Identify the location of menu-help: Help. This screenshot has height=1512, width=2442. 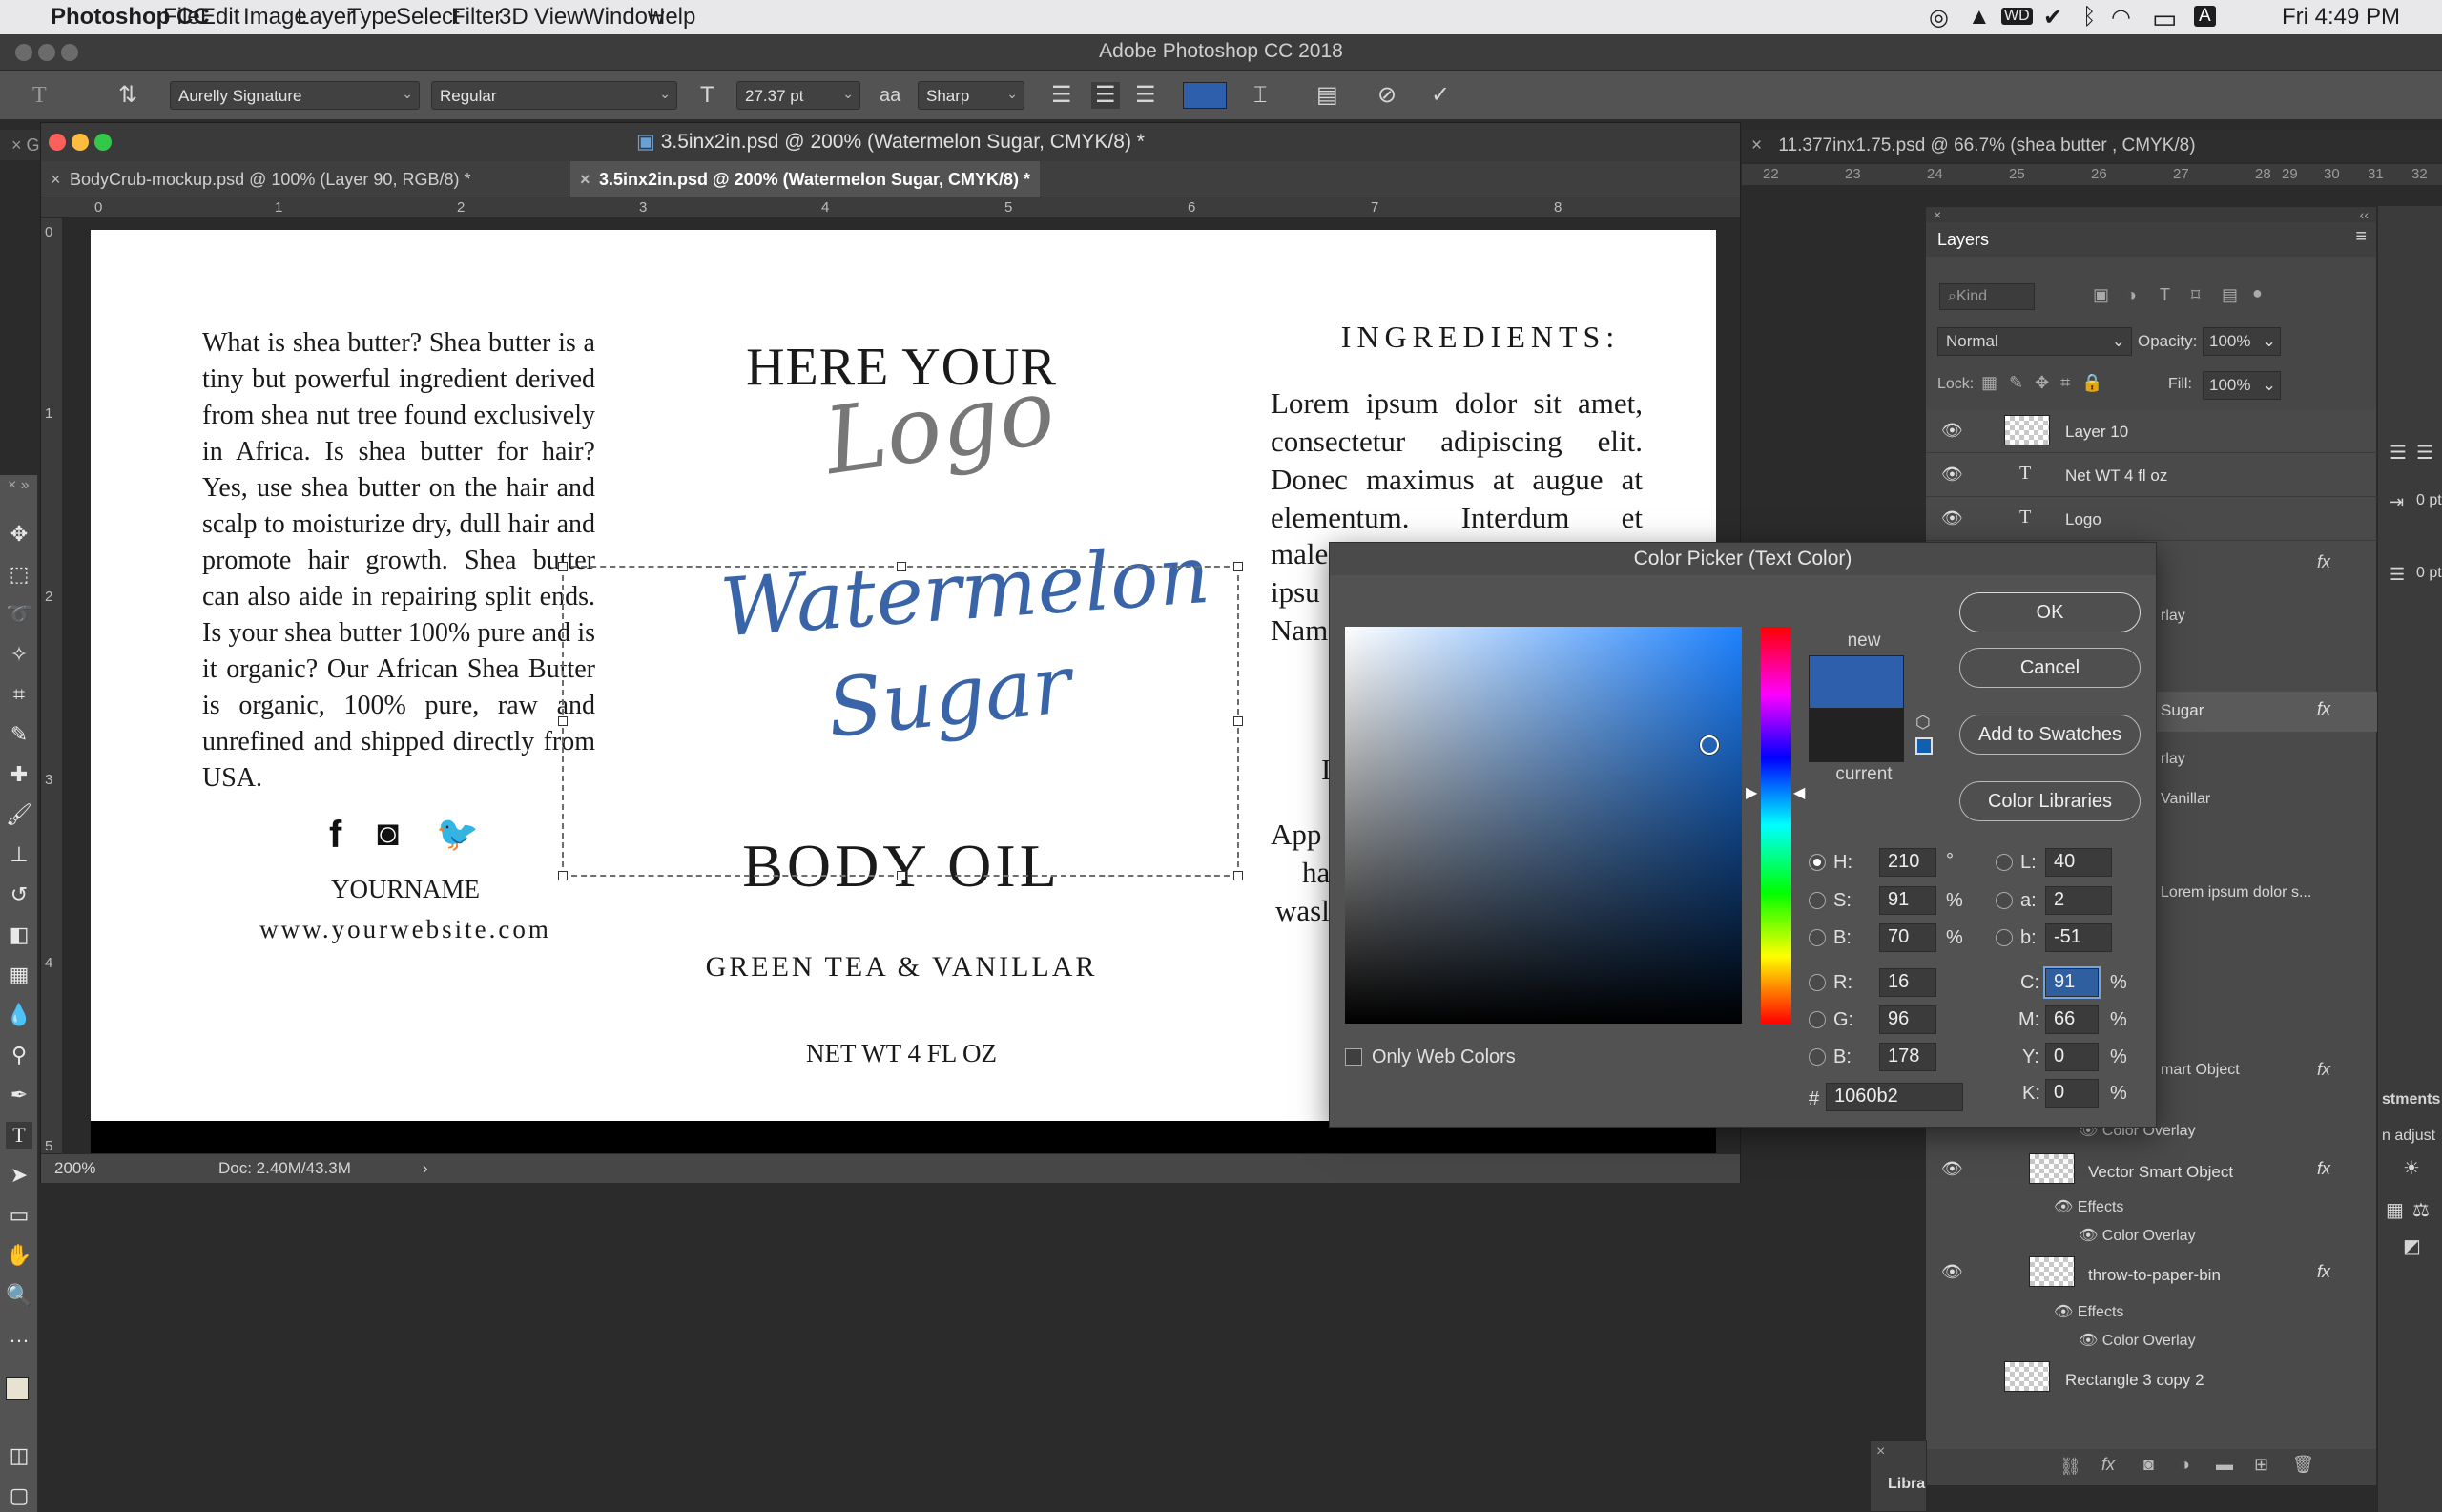
(672, 17).